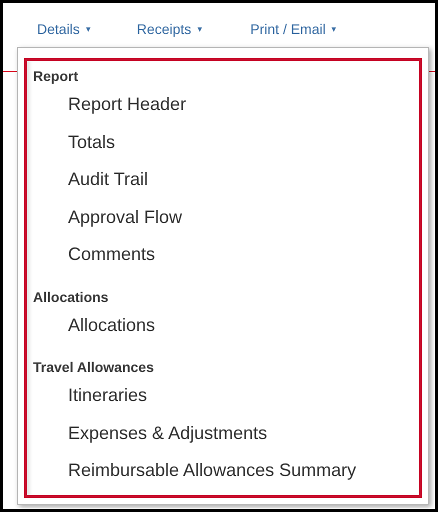 The image size is (438, 512). Describe the element at coordinates (226, 181) in the screenshot. I see `menu-item: Audit Trail` at that location.